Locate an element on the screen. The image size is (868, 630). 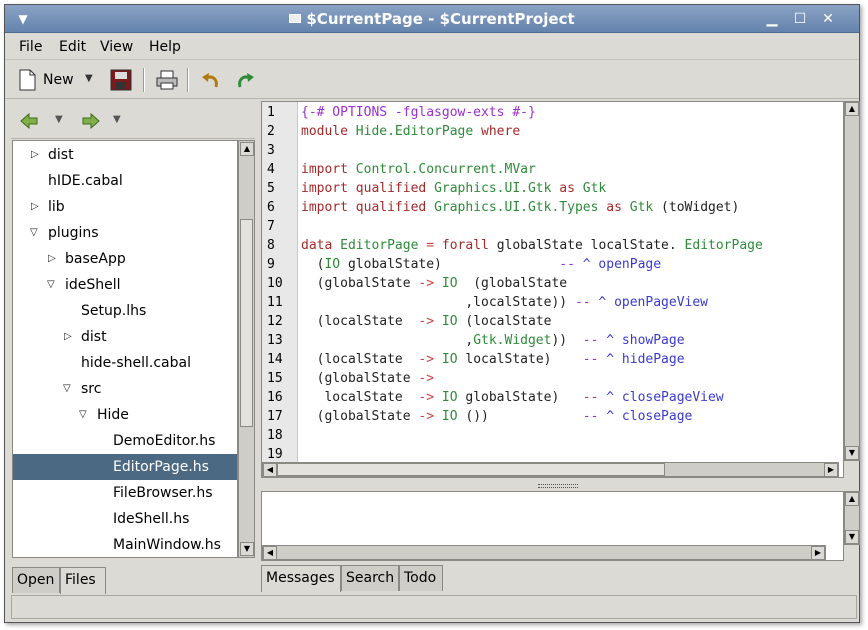
menu-edit: Edit is located at coordinates (72, 47).